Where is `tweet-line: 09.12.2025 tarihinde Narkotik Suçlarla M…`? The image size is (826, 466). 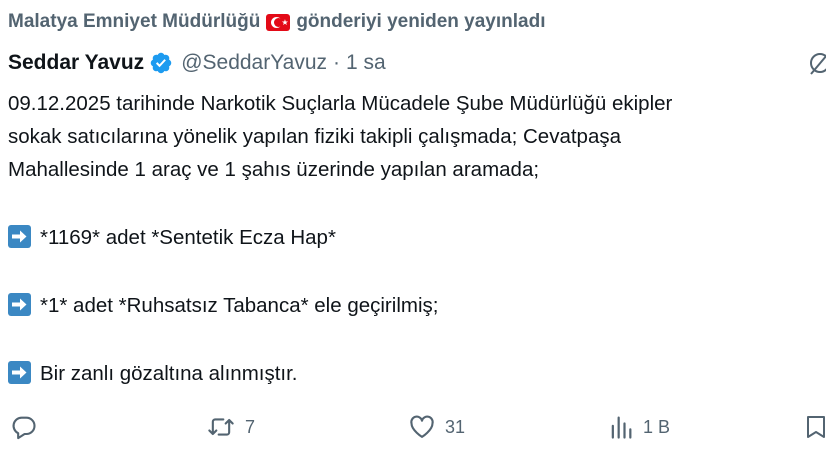 tweet-line: 09.12.2025 tarihinde Narkotik Suçlarla M… is located at coordinates (340, 103).